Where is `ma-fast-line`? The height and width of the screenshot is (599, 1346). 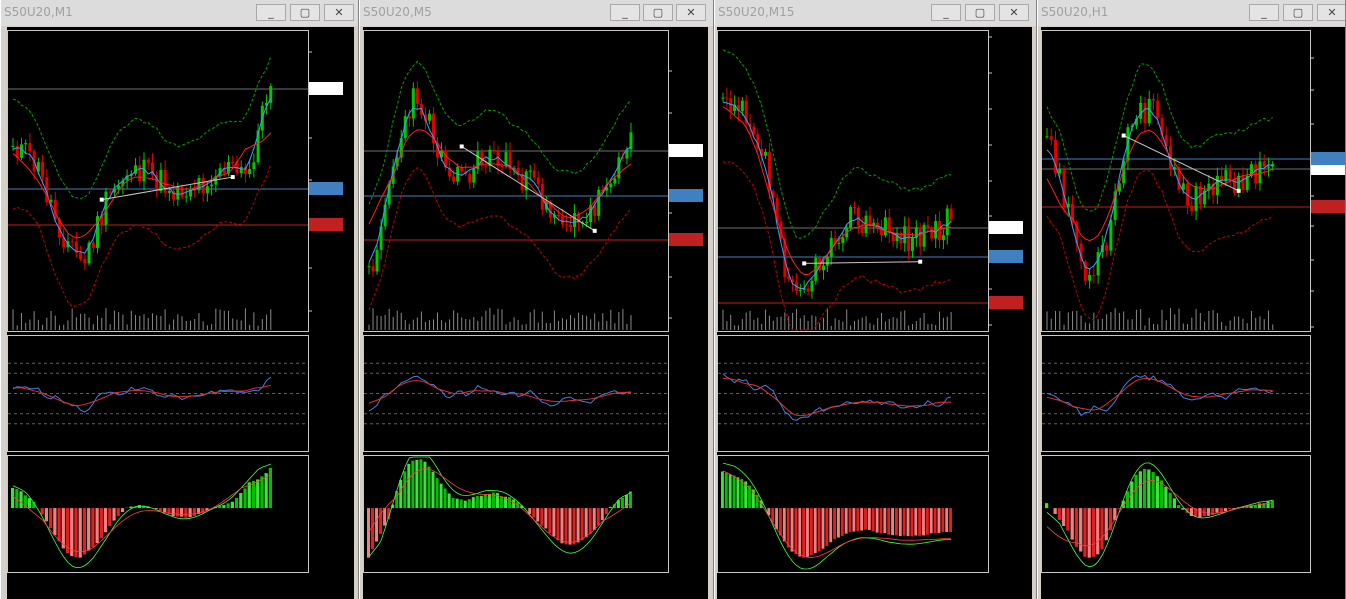 ma-fast-line is located at coordinates (500, 185).